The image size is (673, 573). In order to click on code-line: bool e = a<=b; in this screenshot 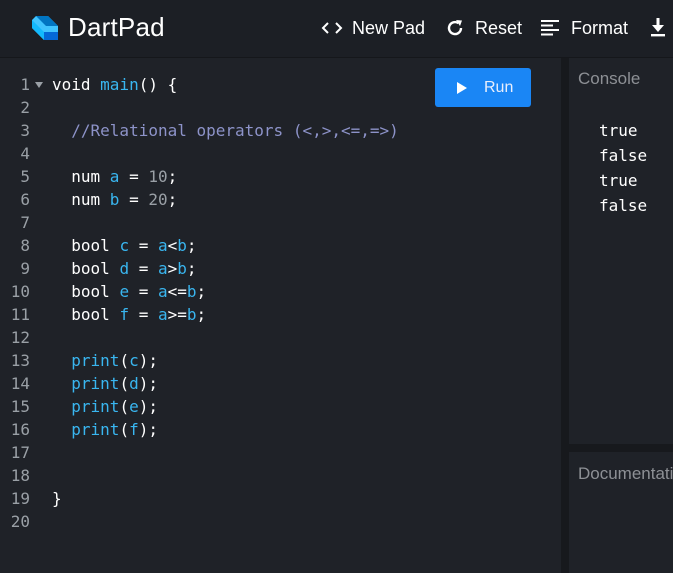, I will do `click(129, 291)`.